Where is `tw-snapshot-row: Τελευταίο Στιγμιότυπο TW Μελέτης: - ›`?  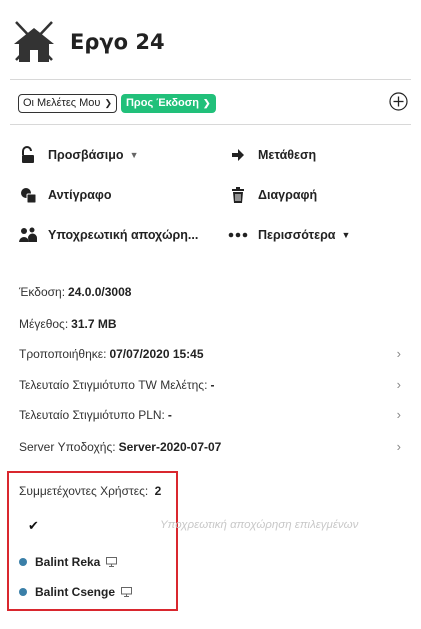 tw-snapshot-row: Τελευταίο Στιγμιότυπο TW Μελέτης: - › is located at coordinates (214, 384).